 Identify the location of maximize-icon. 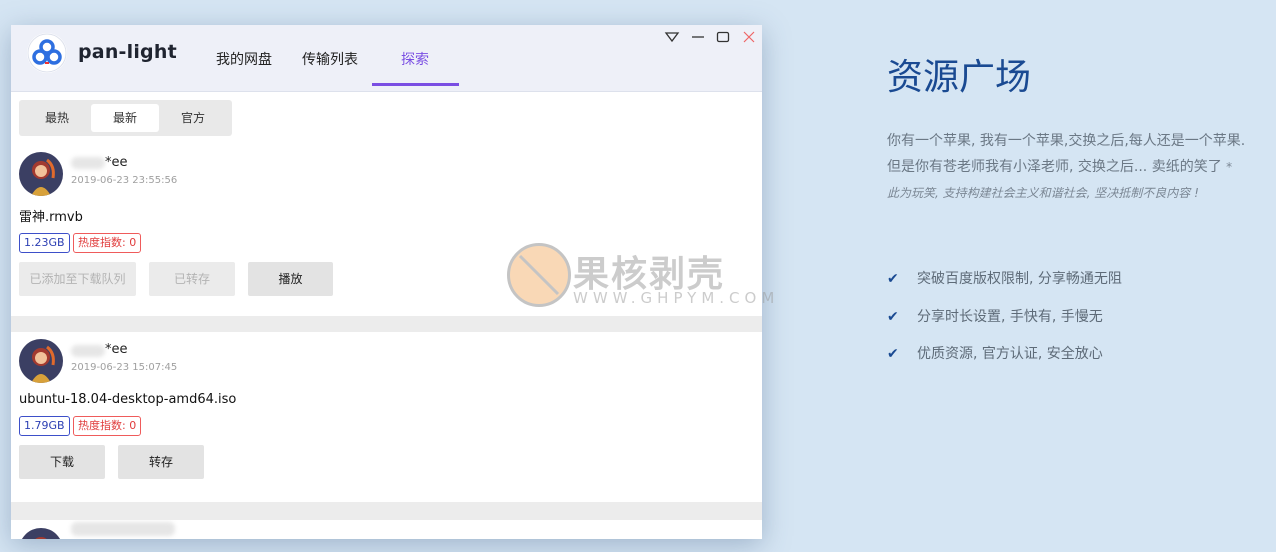
(723, 37).